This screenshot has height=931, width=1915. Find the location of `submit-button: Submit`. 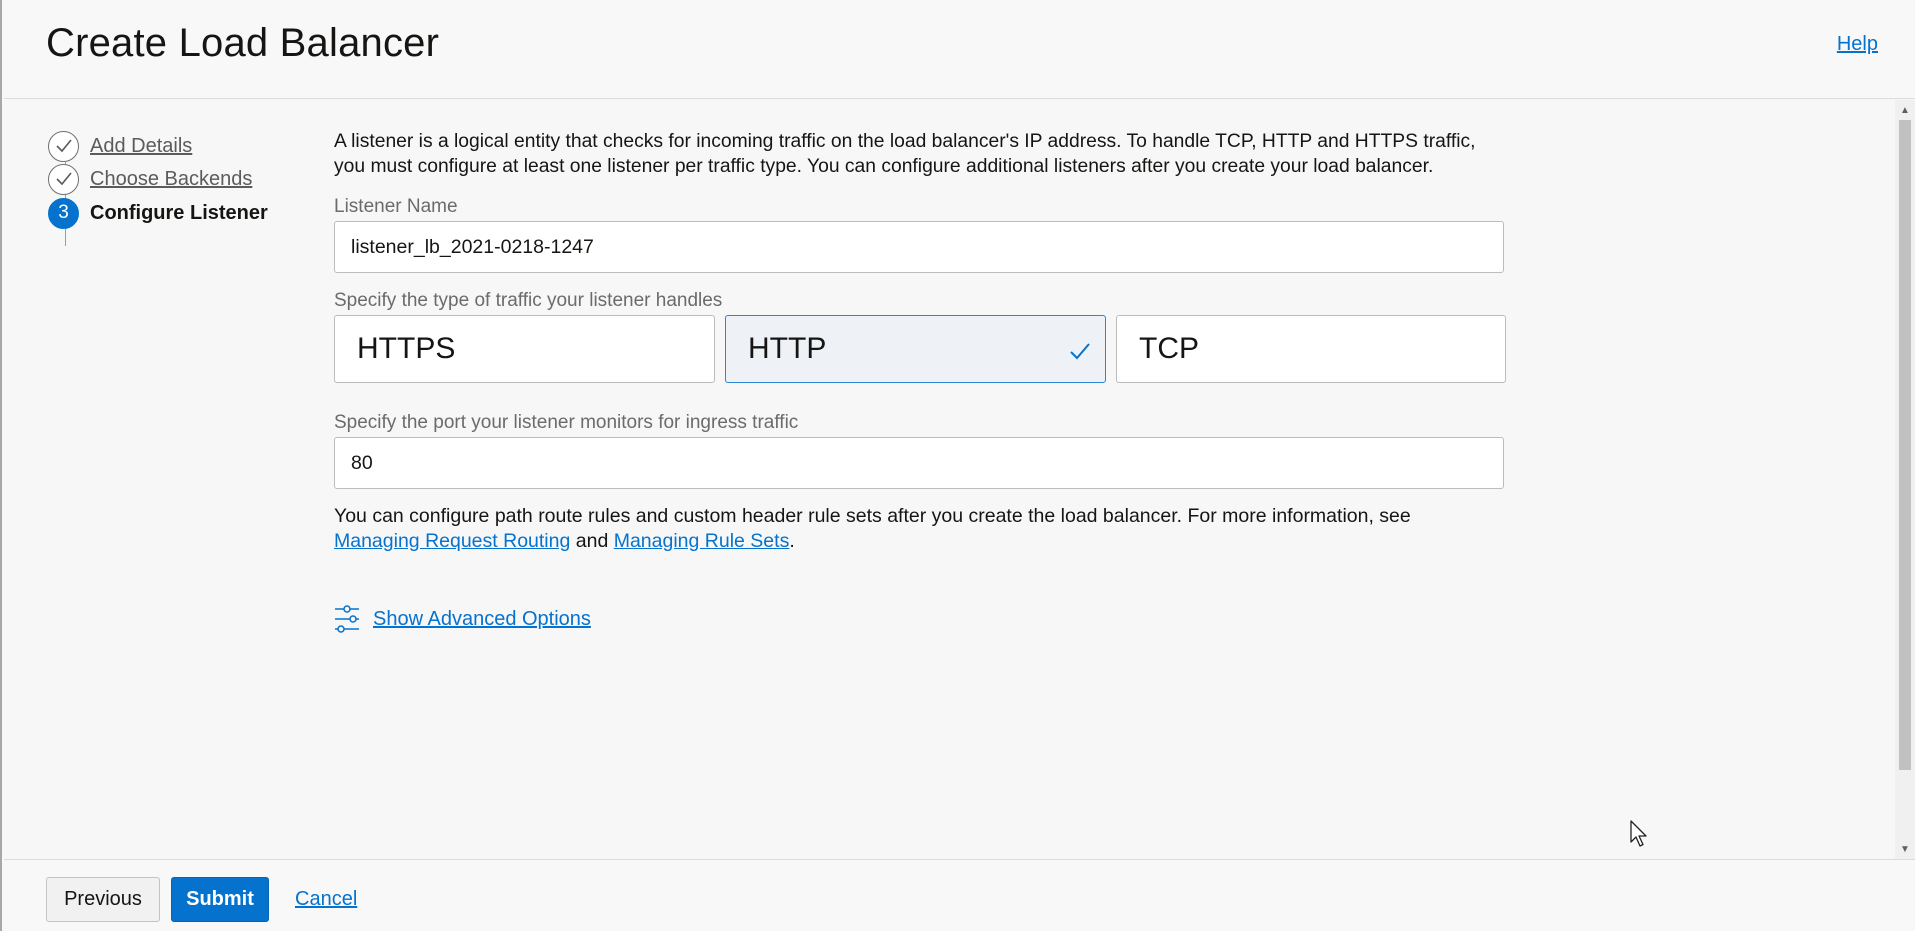

submit-button: Submit is located at coordinates (220, 899).